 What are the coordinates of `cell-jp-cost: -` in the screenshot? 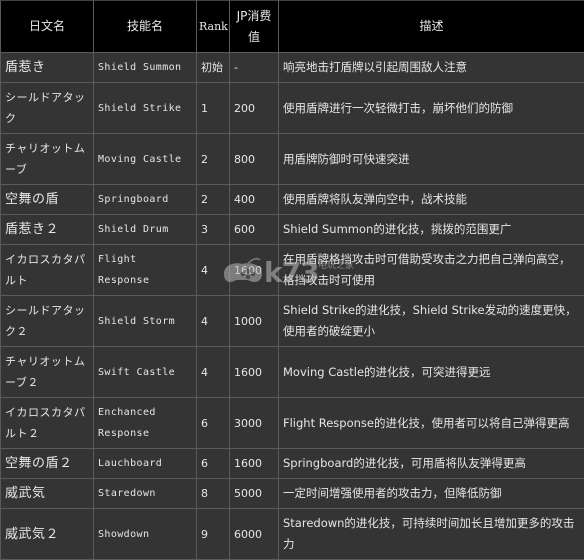 It's located at (254, 68).